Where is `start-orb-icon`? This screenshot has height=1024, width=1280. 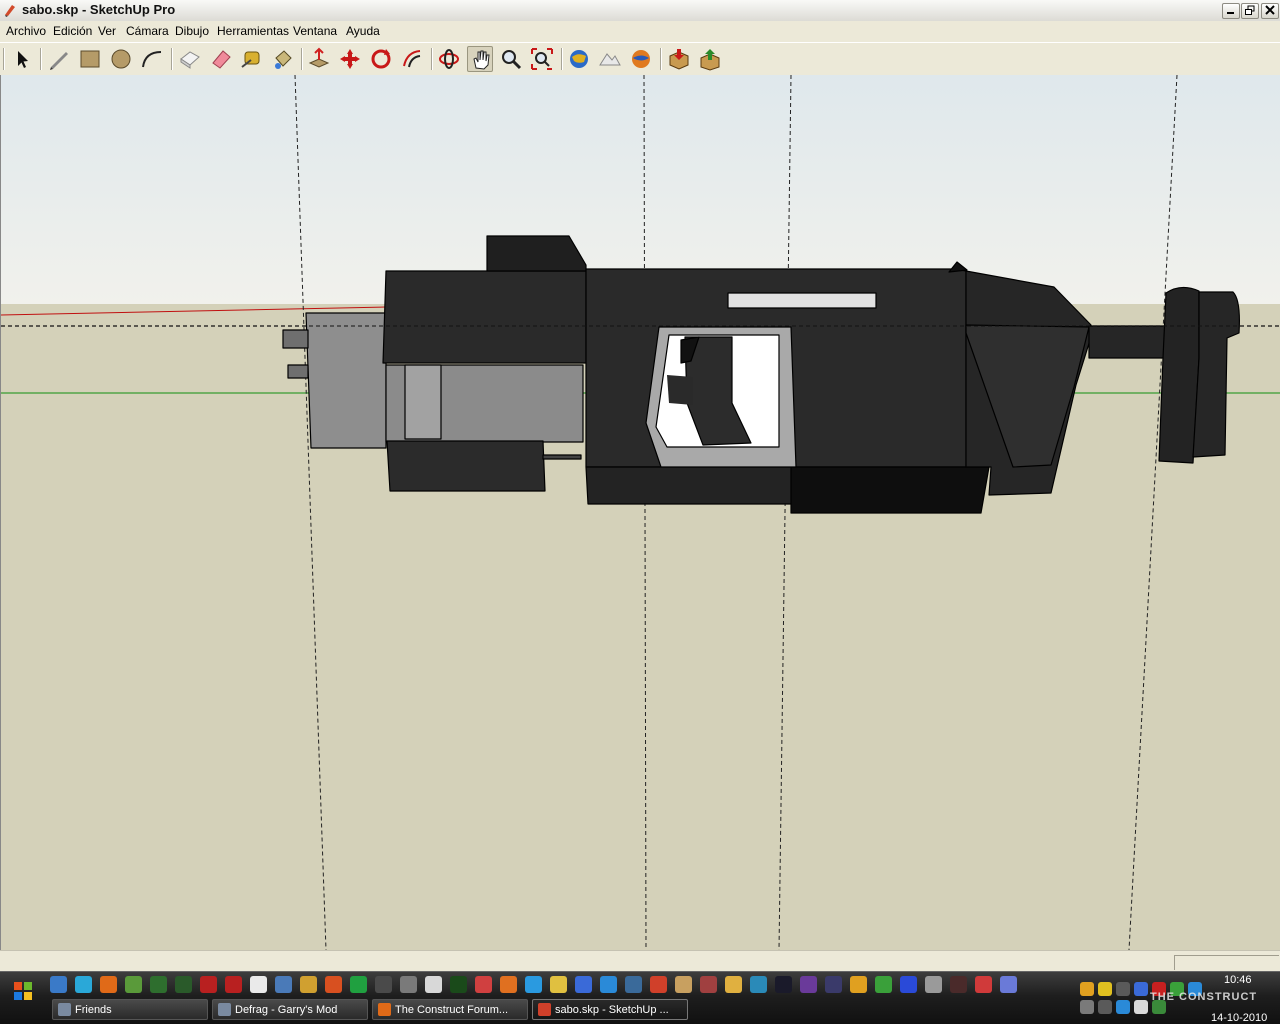 start-orb-icon is located at coordinates (23, 991).